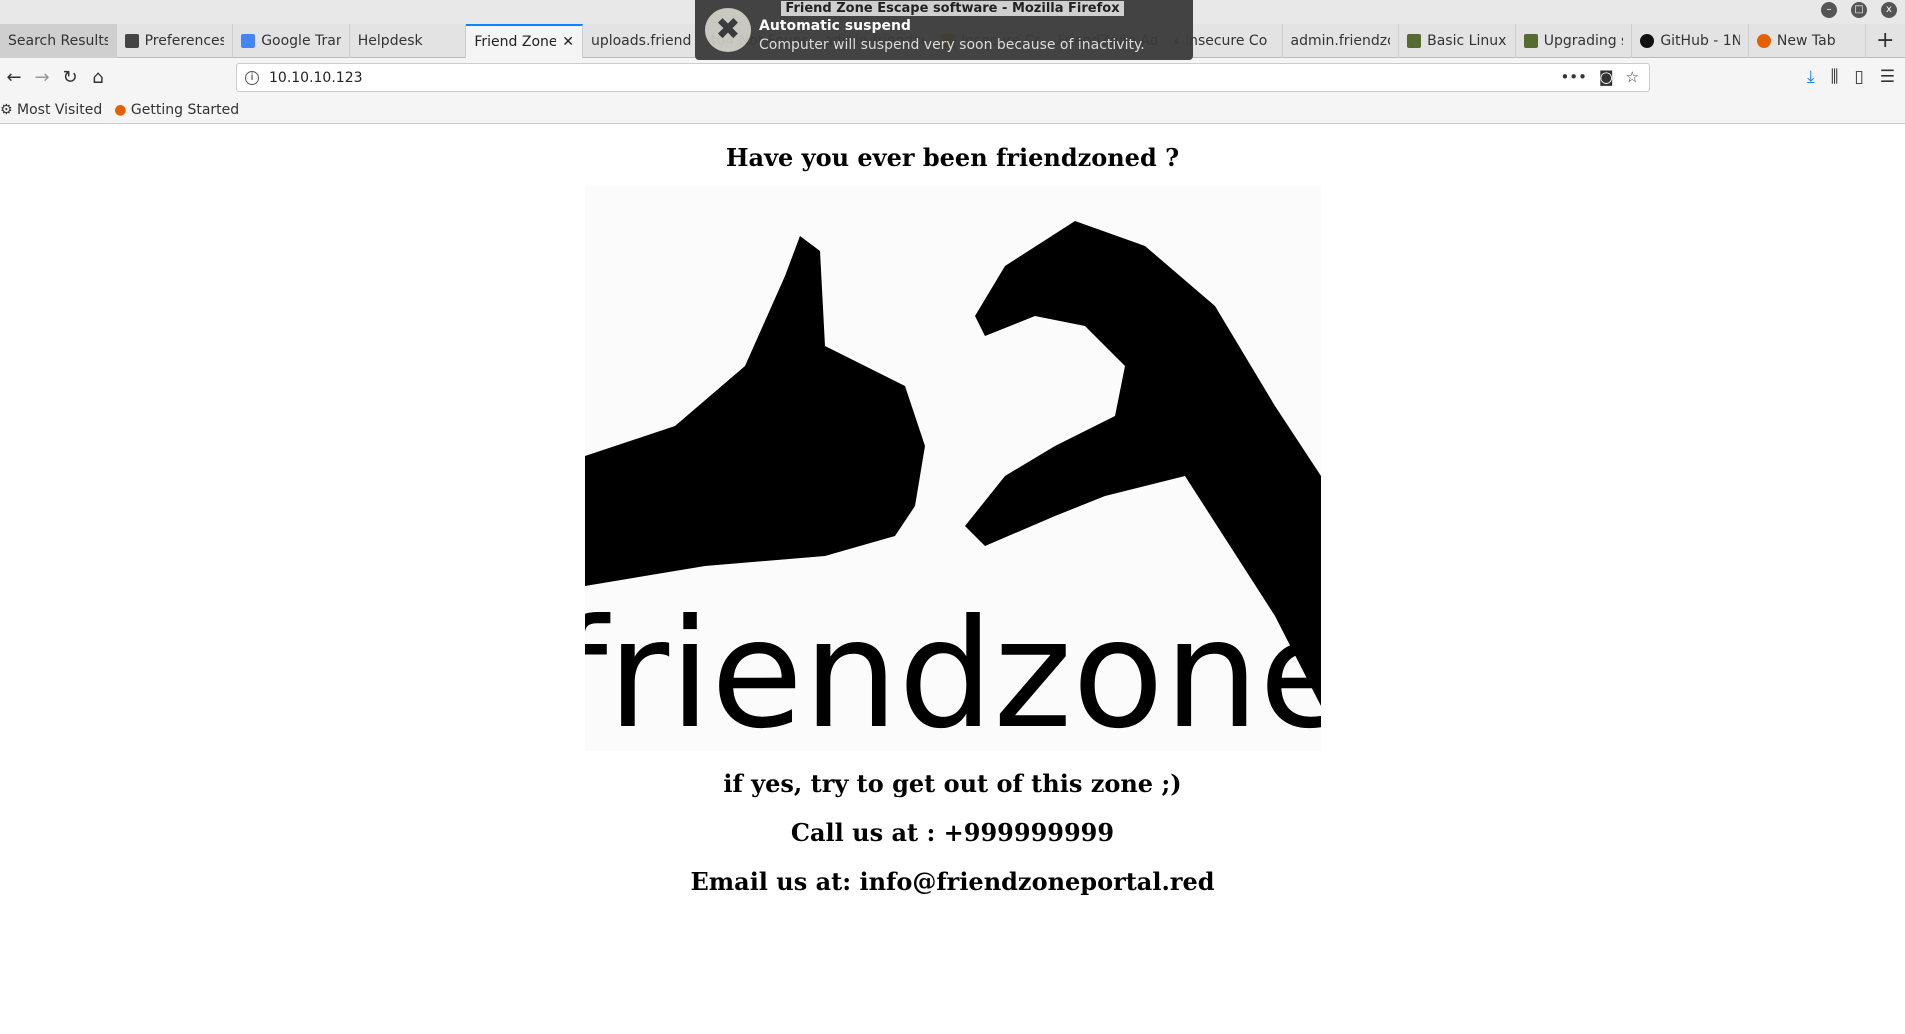 The width and height of the screenshot is (1905, 1034). I want to click on tab-label: Google Translate, so click(301, 41).